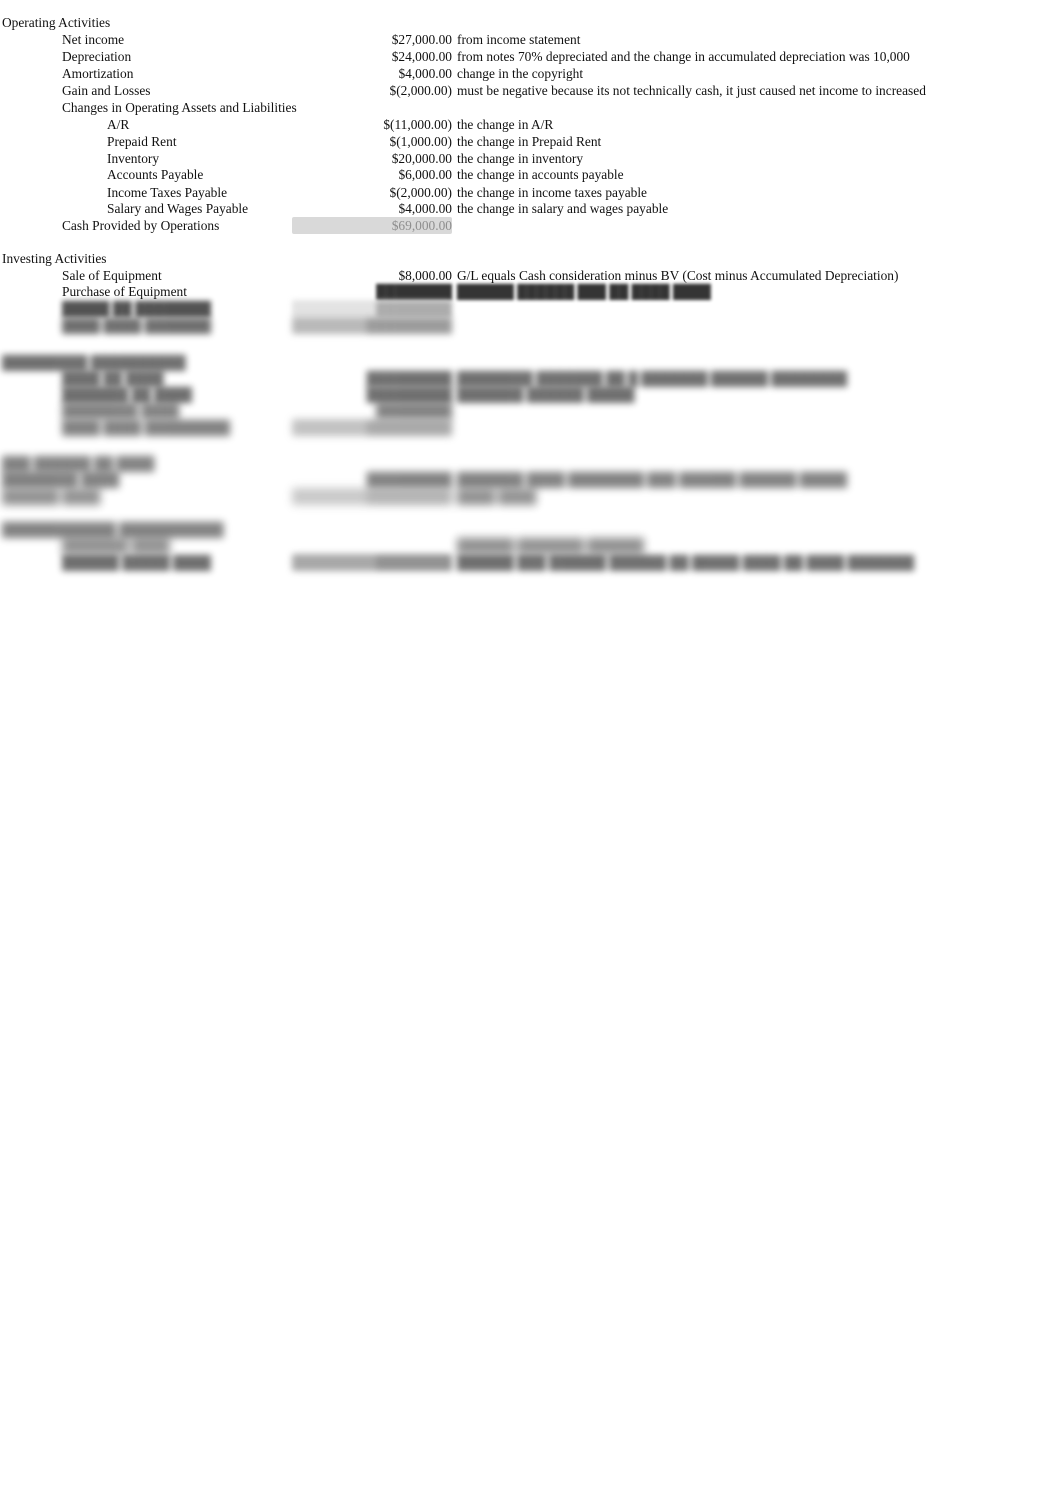  What do you see at coordinates (531, 225) in the screenshot?
I see `table-row-cash-provided-by-operations: Cash Provided by Operations $69,000.00` at bounding box center [531, 225].